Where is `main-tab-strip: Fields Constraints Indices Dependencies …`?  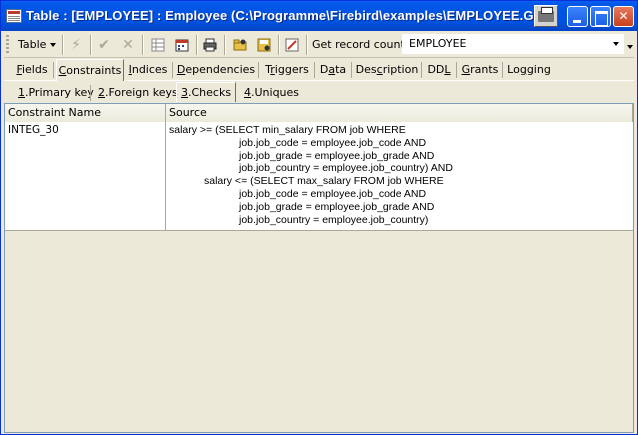
main-tab-strip: Fields Constraints Indices Dependencies … is located at coordinates (319, 70).